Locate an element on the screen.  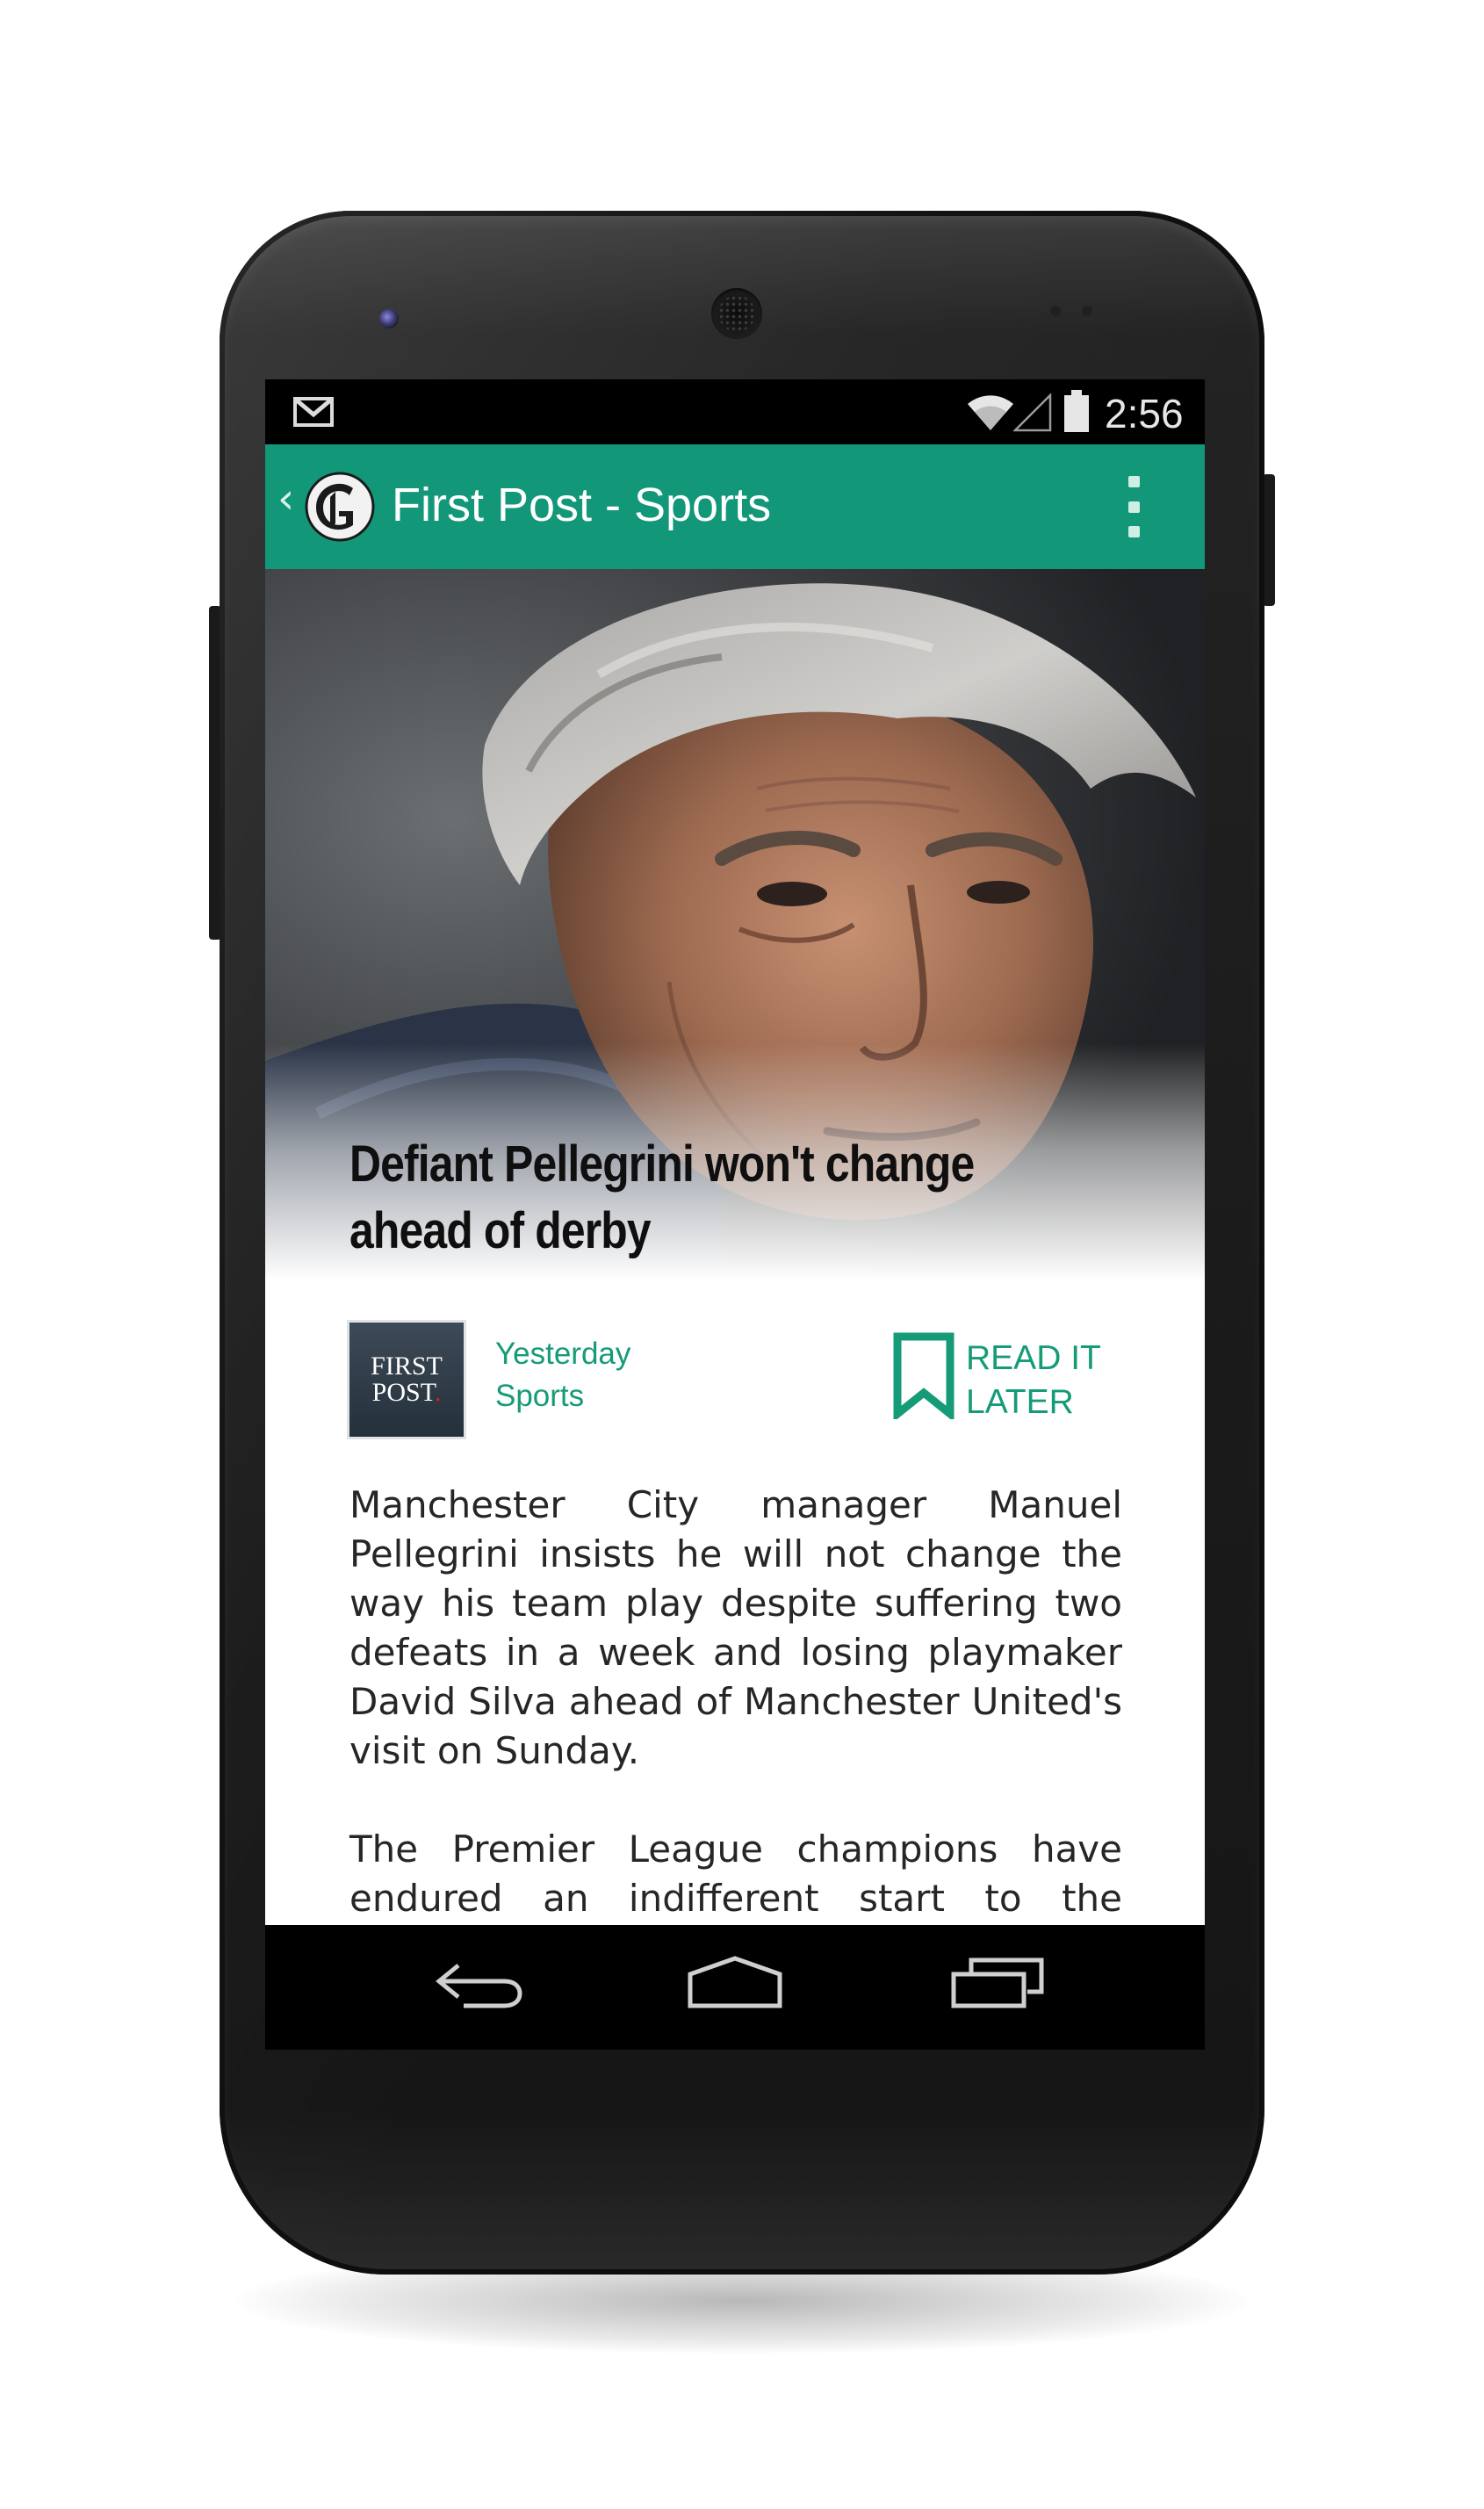
back-icon is located at coordinates (477, 1983).